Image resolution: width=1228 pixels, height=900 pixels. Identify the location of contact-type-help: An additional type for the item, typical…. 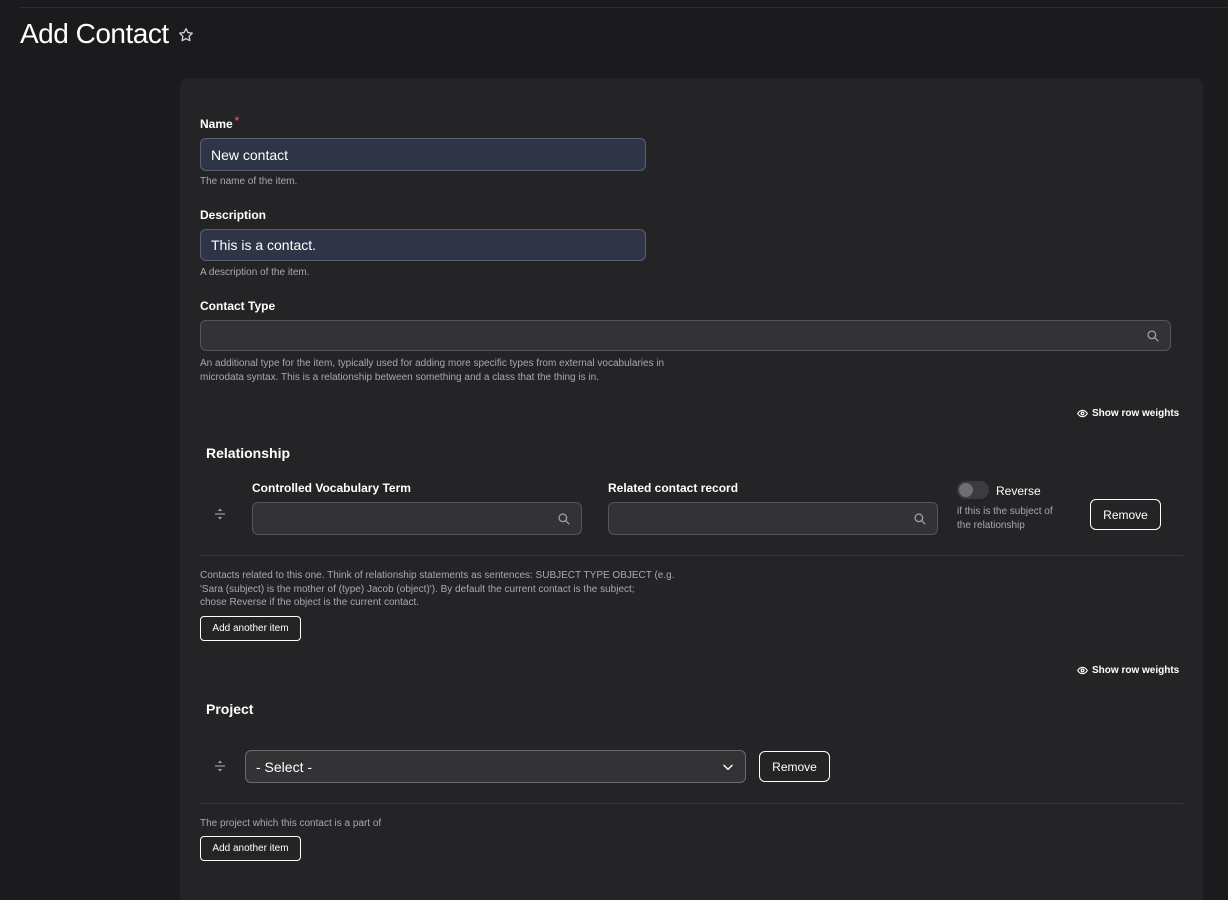
(432, 370).